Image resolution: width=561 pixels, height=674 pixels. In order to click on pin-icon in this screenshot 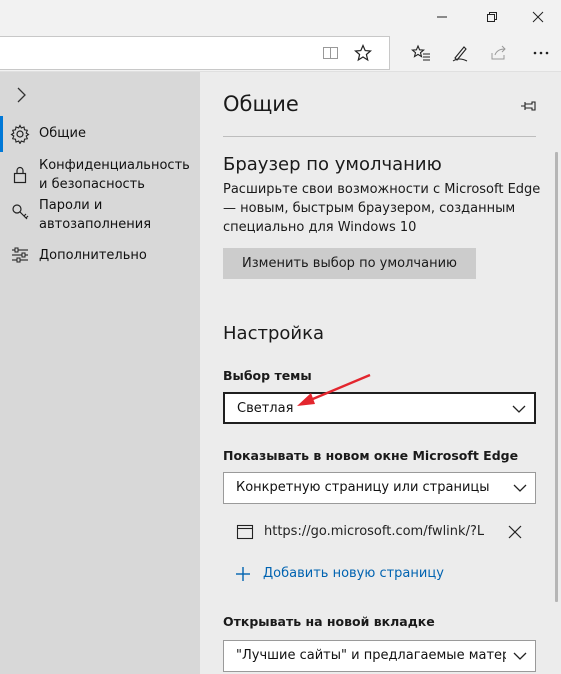, I will do `click(528, 106)`.